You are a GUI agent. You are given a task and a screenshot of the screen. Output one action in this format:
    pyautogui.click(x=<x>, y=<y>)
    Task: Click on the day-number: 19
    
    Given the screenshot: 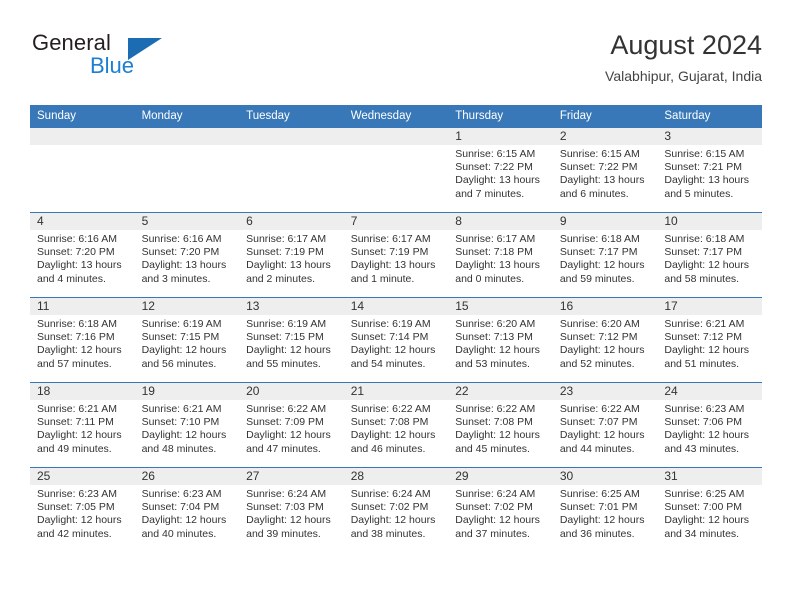 What is the action you would take?
    pyautogui.click(x=187, y=391)
    